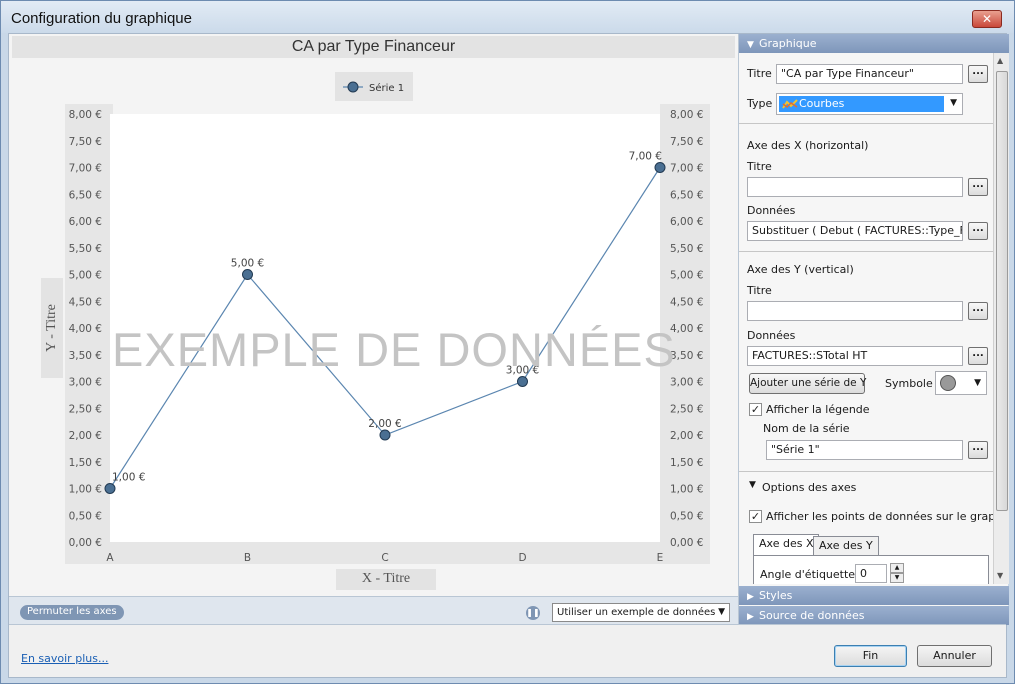 The height and width of the screenshot is (684, 1015). I want to click on window-title: Configuration du graphique, so click(101, 18).